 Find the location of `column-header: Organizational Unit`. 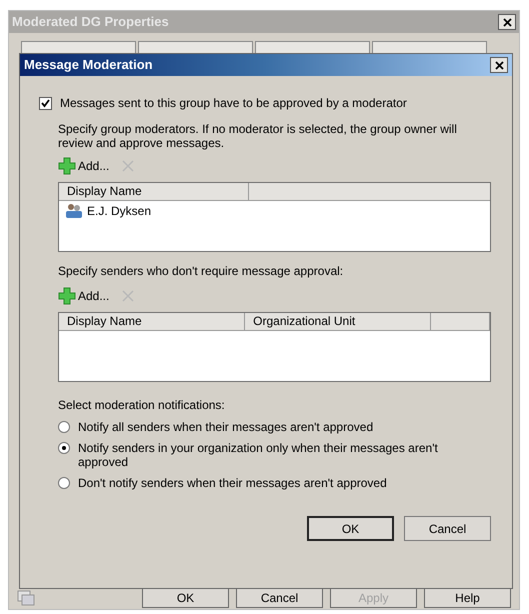

column-header: Organizational Unit is located at coordinates (338, 321).